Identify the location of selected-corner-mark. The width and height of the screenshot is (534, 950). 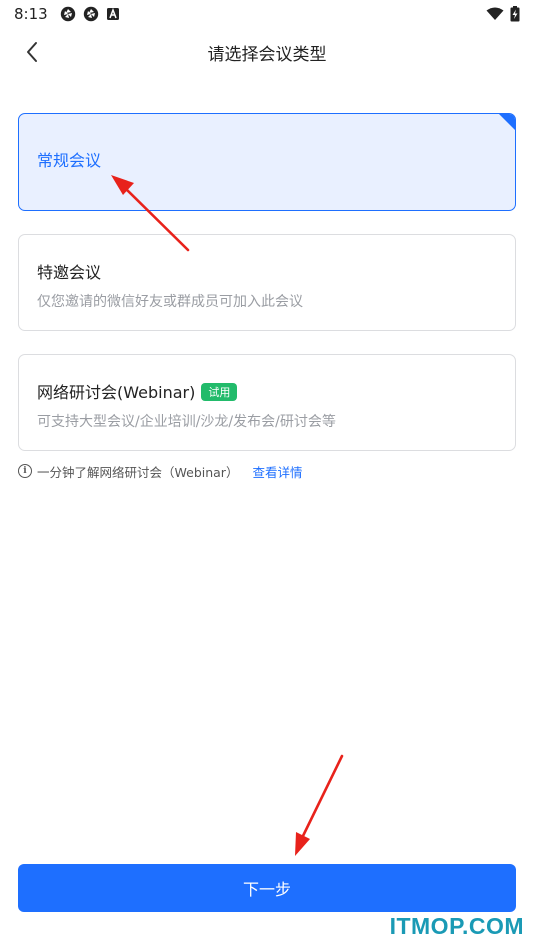
(507, 122).